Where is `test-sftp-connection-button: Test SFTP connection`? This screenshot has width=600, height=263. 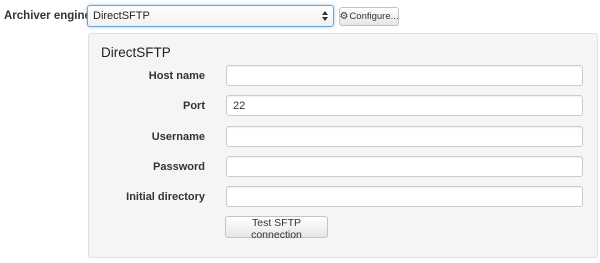
test-sftp-connection-button: Test SFTP connection is located at coordinates (276, 228).